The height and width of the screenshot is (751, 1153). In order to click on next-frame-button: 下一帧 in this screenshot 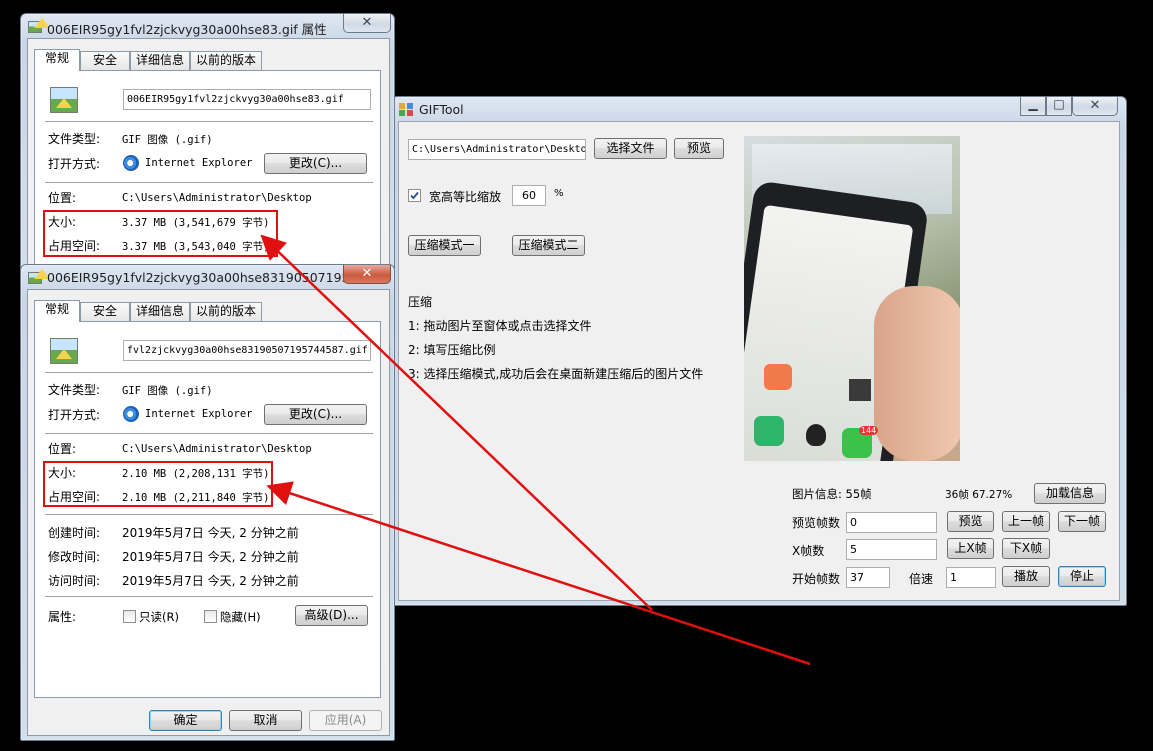, I will do `click(1082, 521)`.